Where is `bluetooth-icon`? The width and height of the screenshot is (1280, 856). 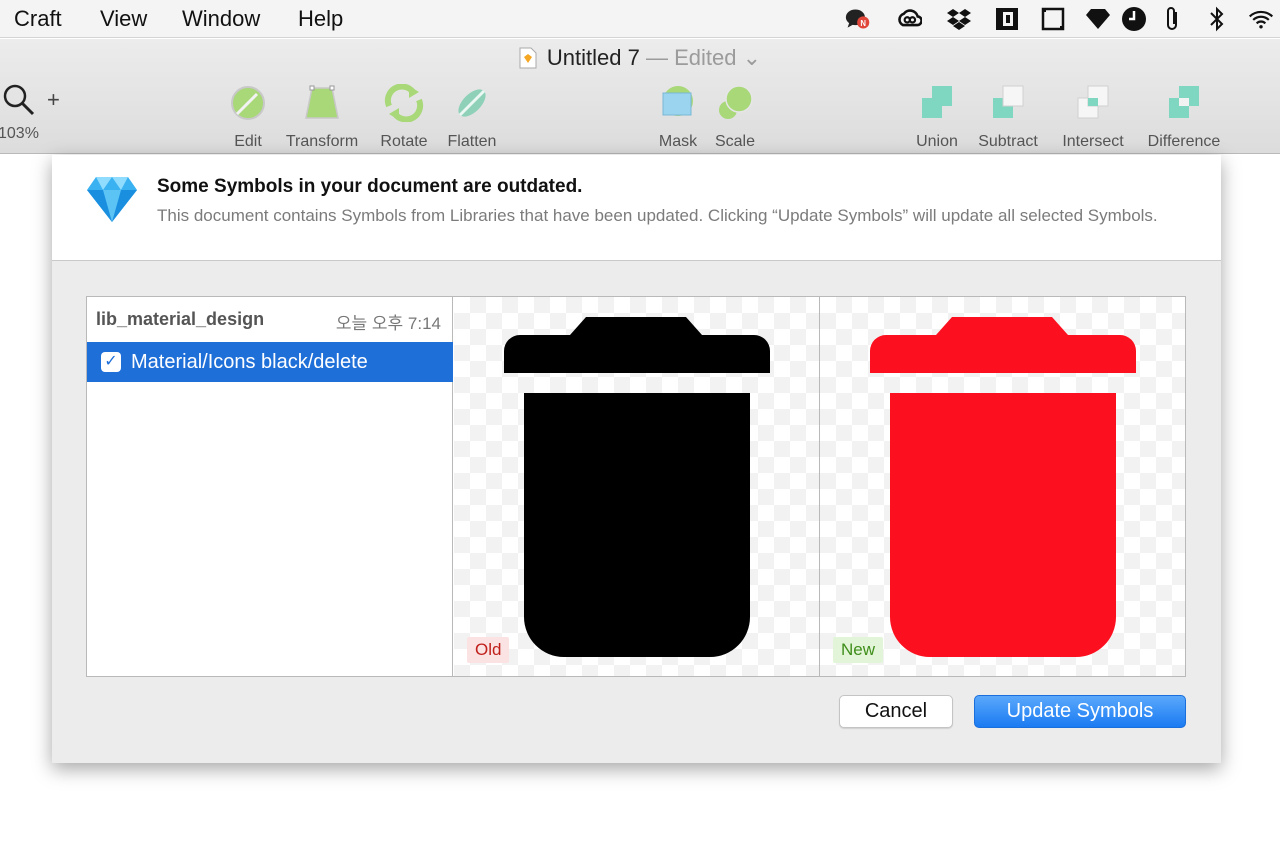
bluetooth-icon is located at coordinates (1217, 19).